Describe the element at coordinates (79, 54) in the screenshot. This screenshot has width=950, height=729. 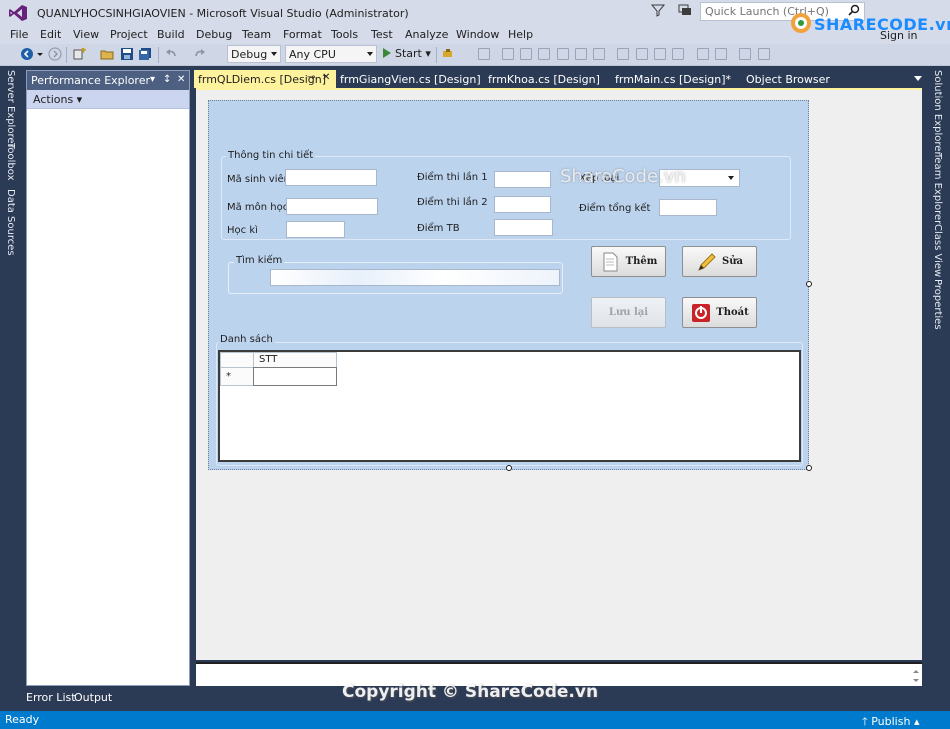
I see `new-project-icon` at that location.